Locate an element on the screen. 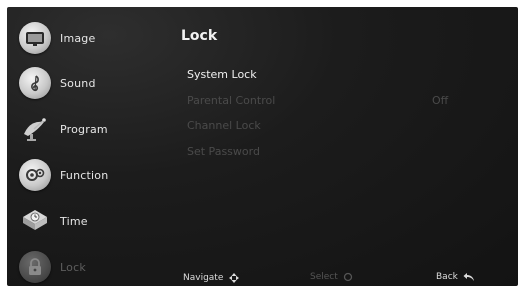 Image resolution: width=524 pixels, height=291 pixels. option-channel-lock: Channel Lock is located at coordinates (224, 125).